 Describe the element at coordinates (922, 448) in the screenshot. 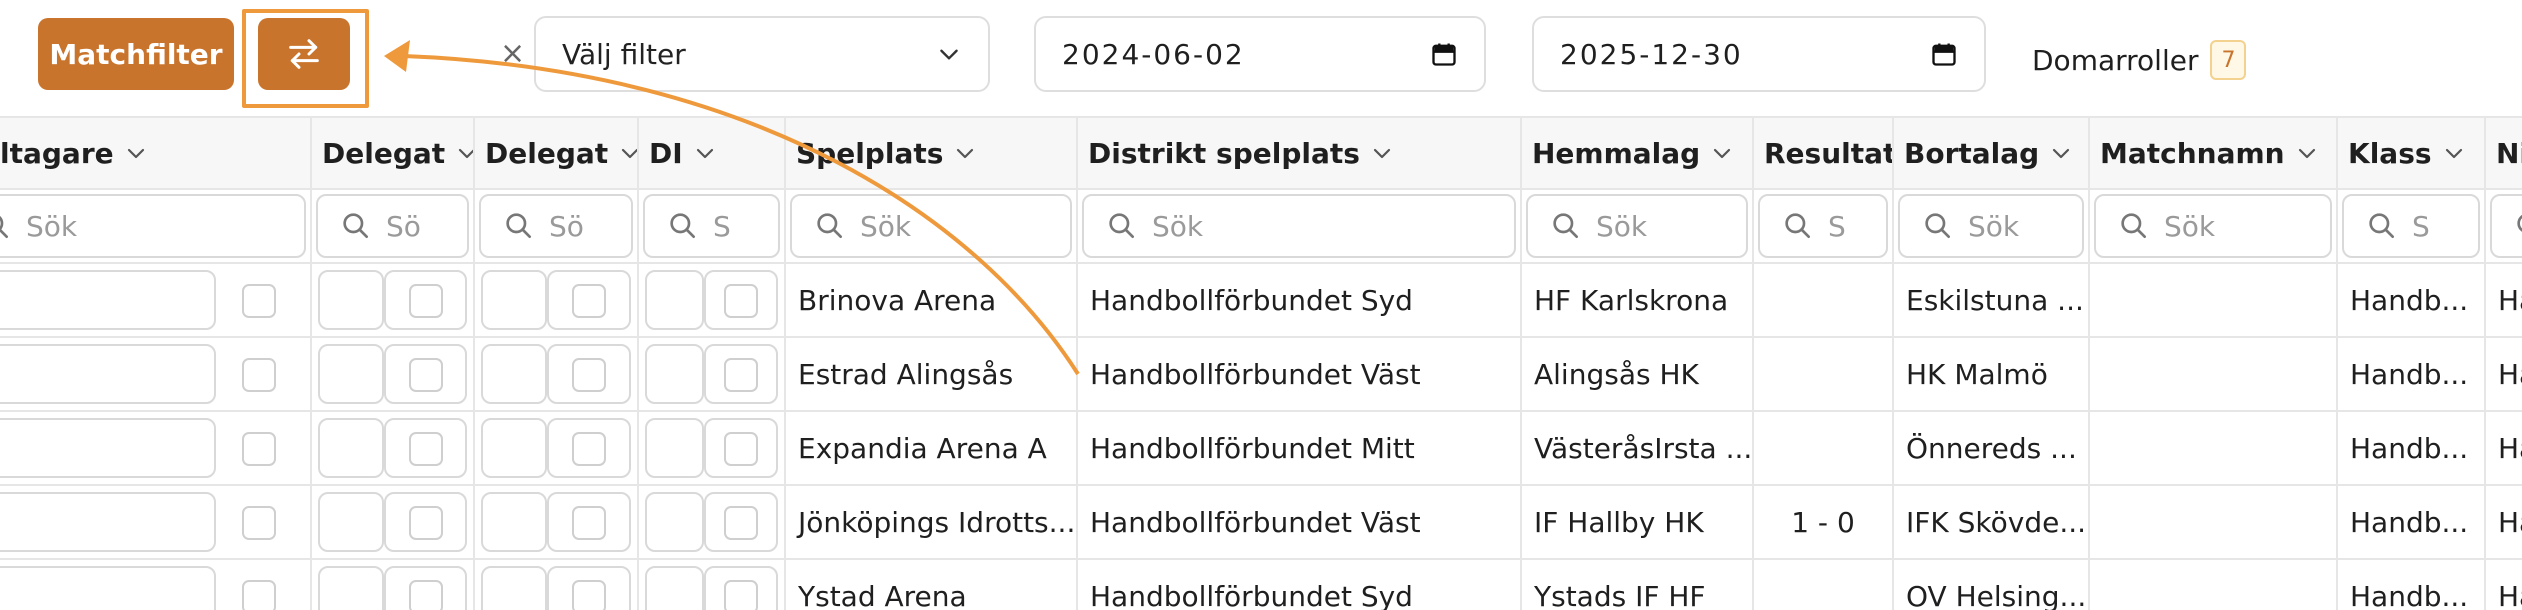

I see `cell-value: Expandia Arena A` at that location.